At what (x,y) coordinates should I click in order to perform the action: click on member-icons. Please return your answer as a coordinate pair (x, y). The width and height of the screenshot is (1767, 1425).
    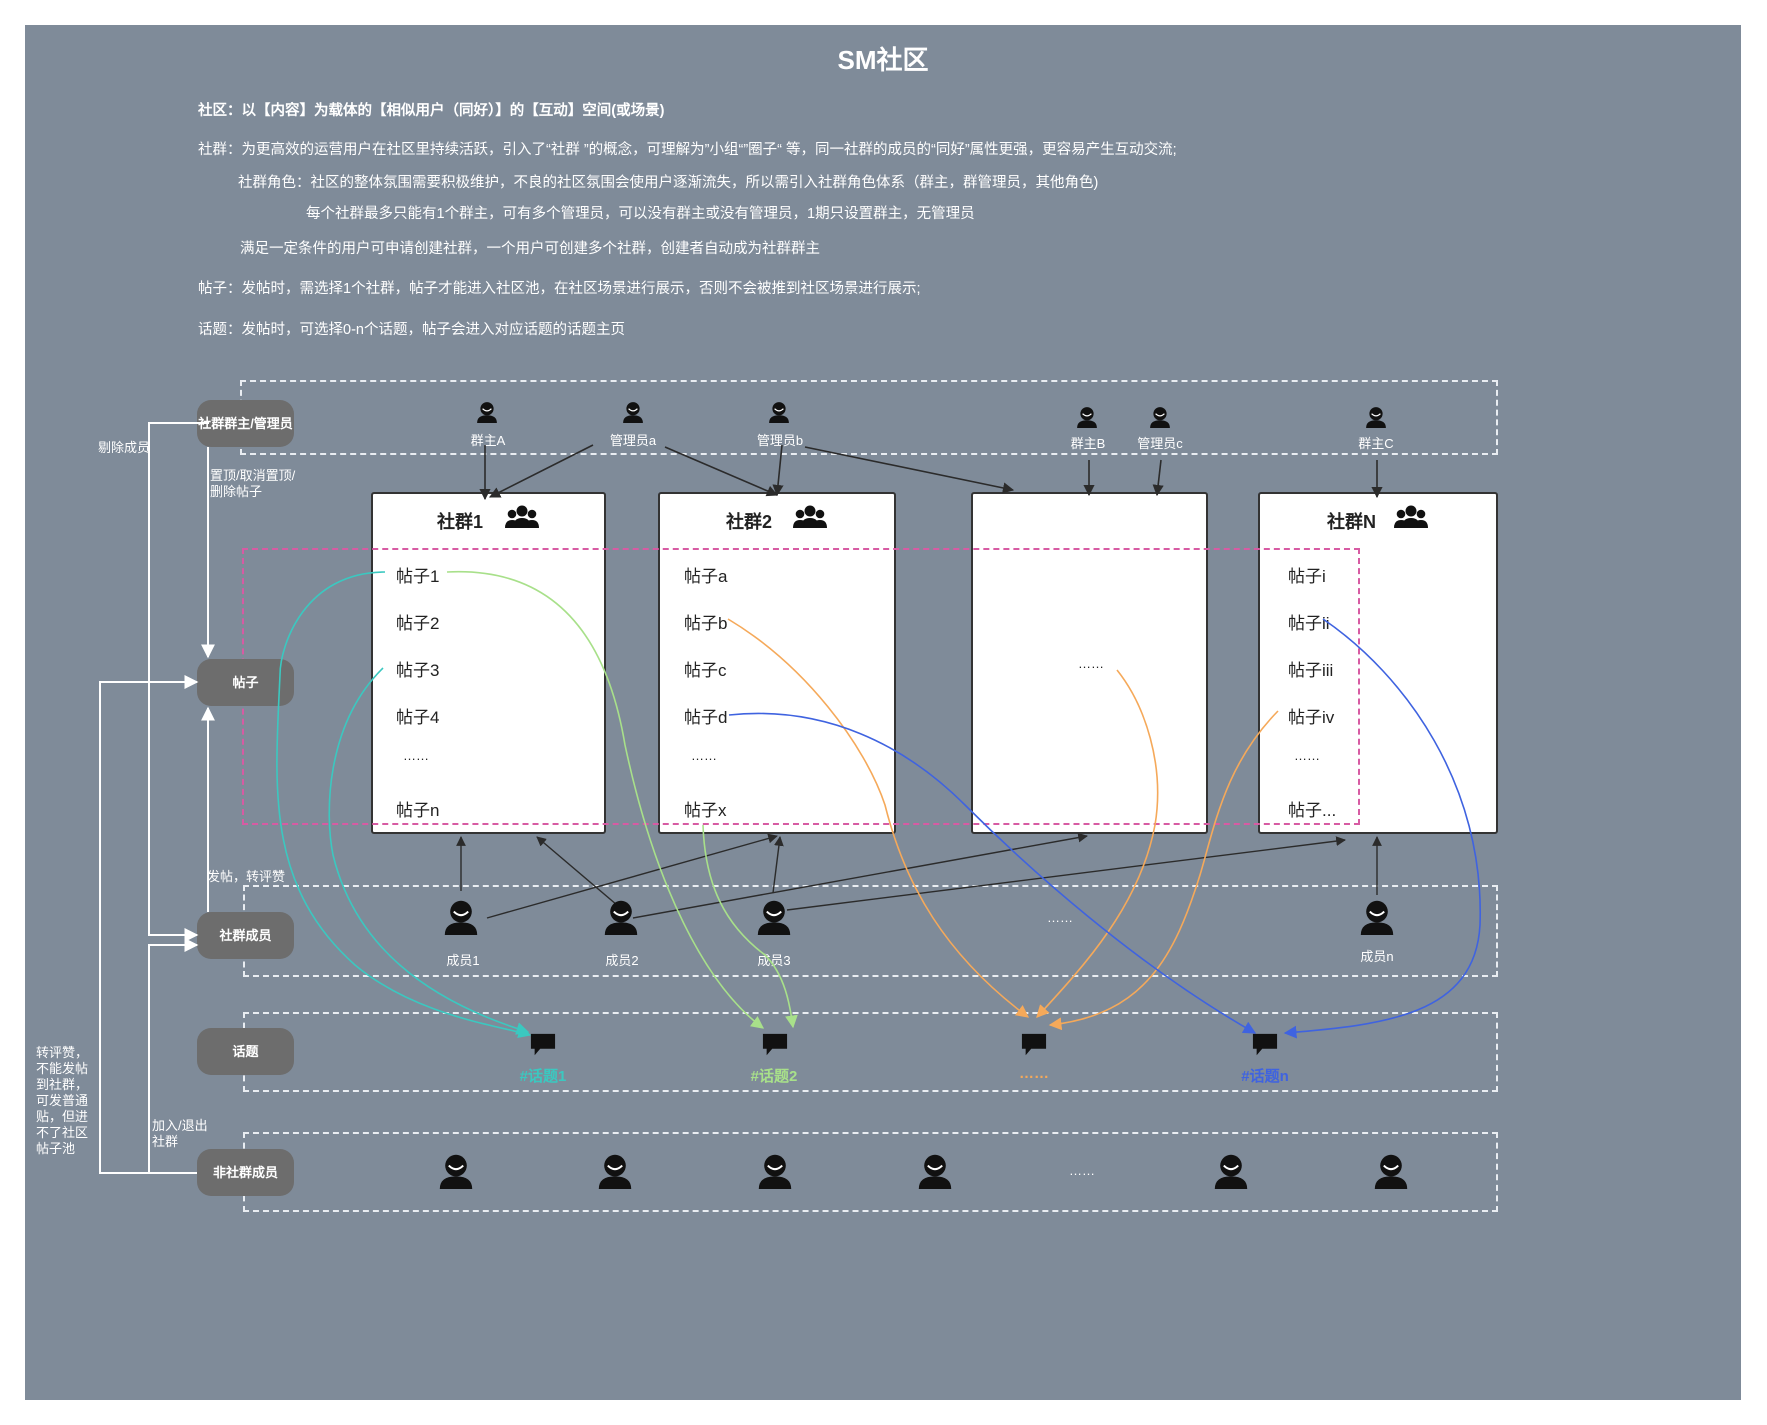
    Looking at the image, I should click on (919, 918).